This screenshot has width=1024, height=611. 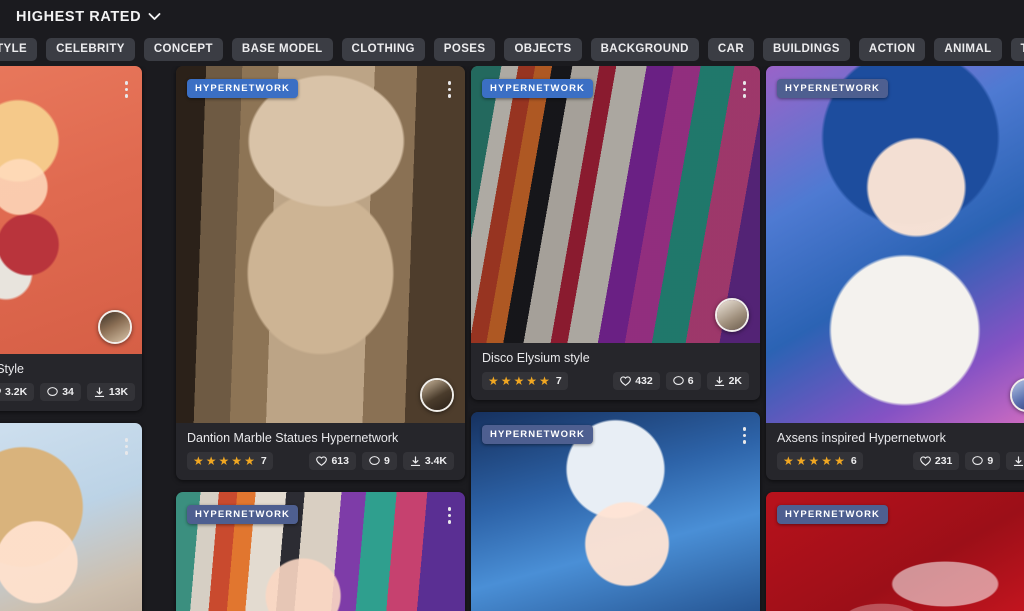 What do you see at coordinates (68, 392) in the screenshot?
I see `comment-count-value: 34` at bounding box center [68, 392].